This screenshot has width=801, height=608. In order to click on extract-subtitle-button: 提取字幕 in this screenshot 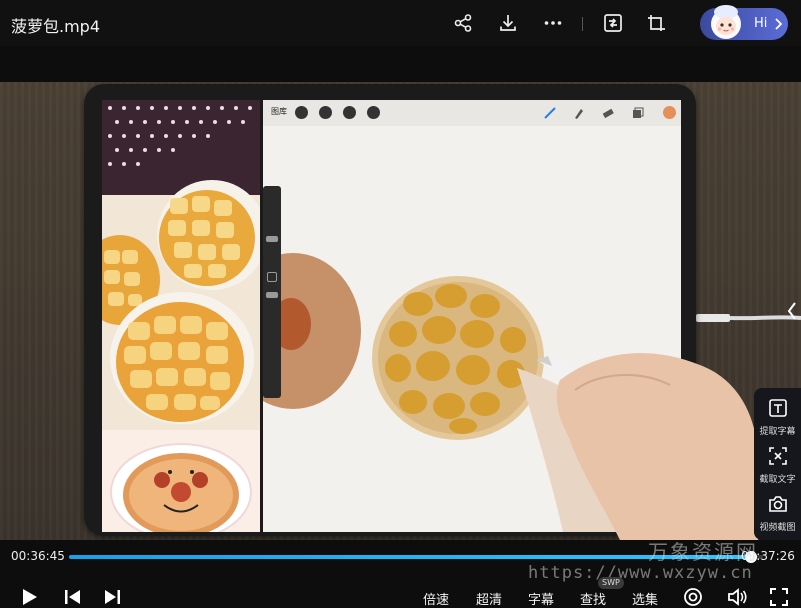, I will do `click(777, 416)`.